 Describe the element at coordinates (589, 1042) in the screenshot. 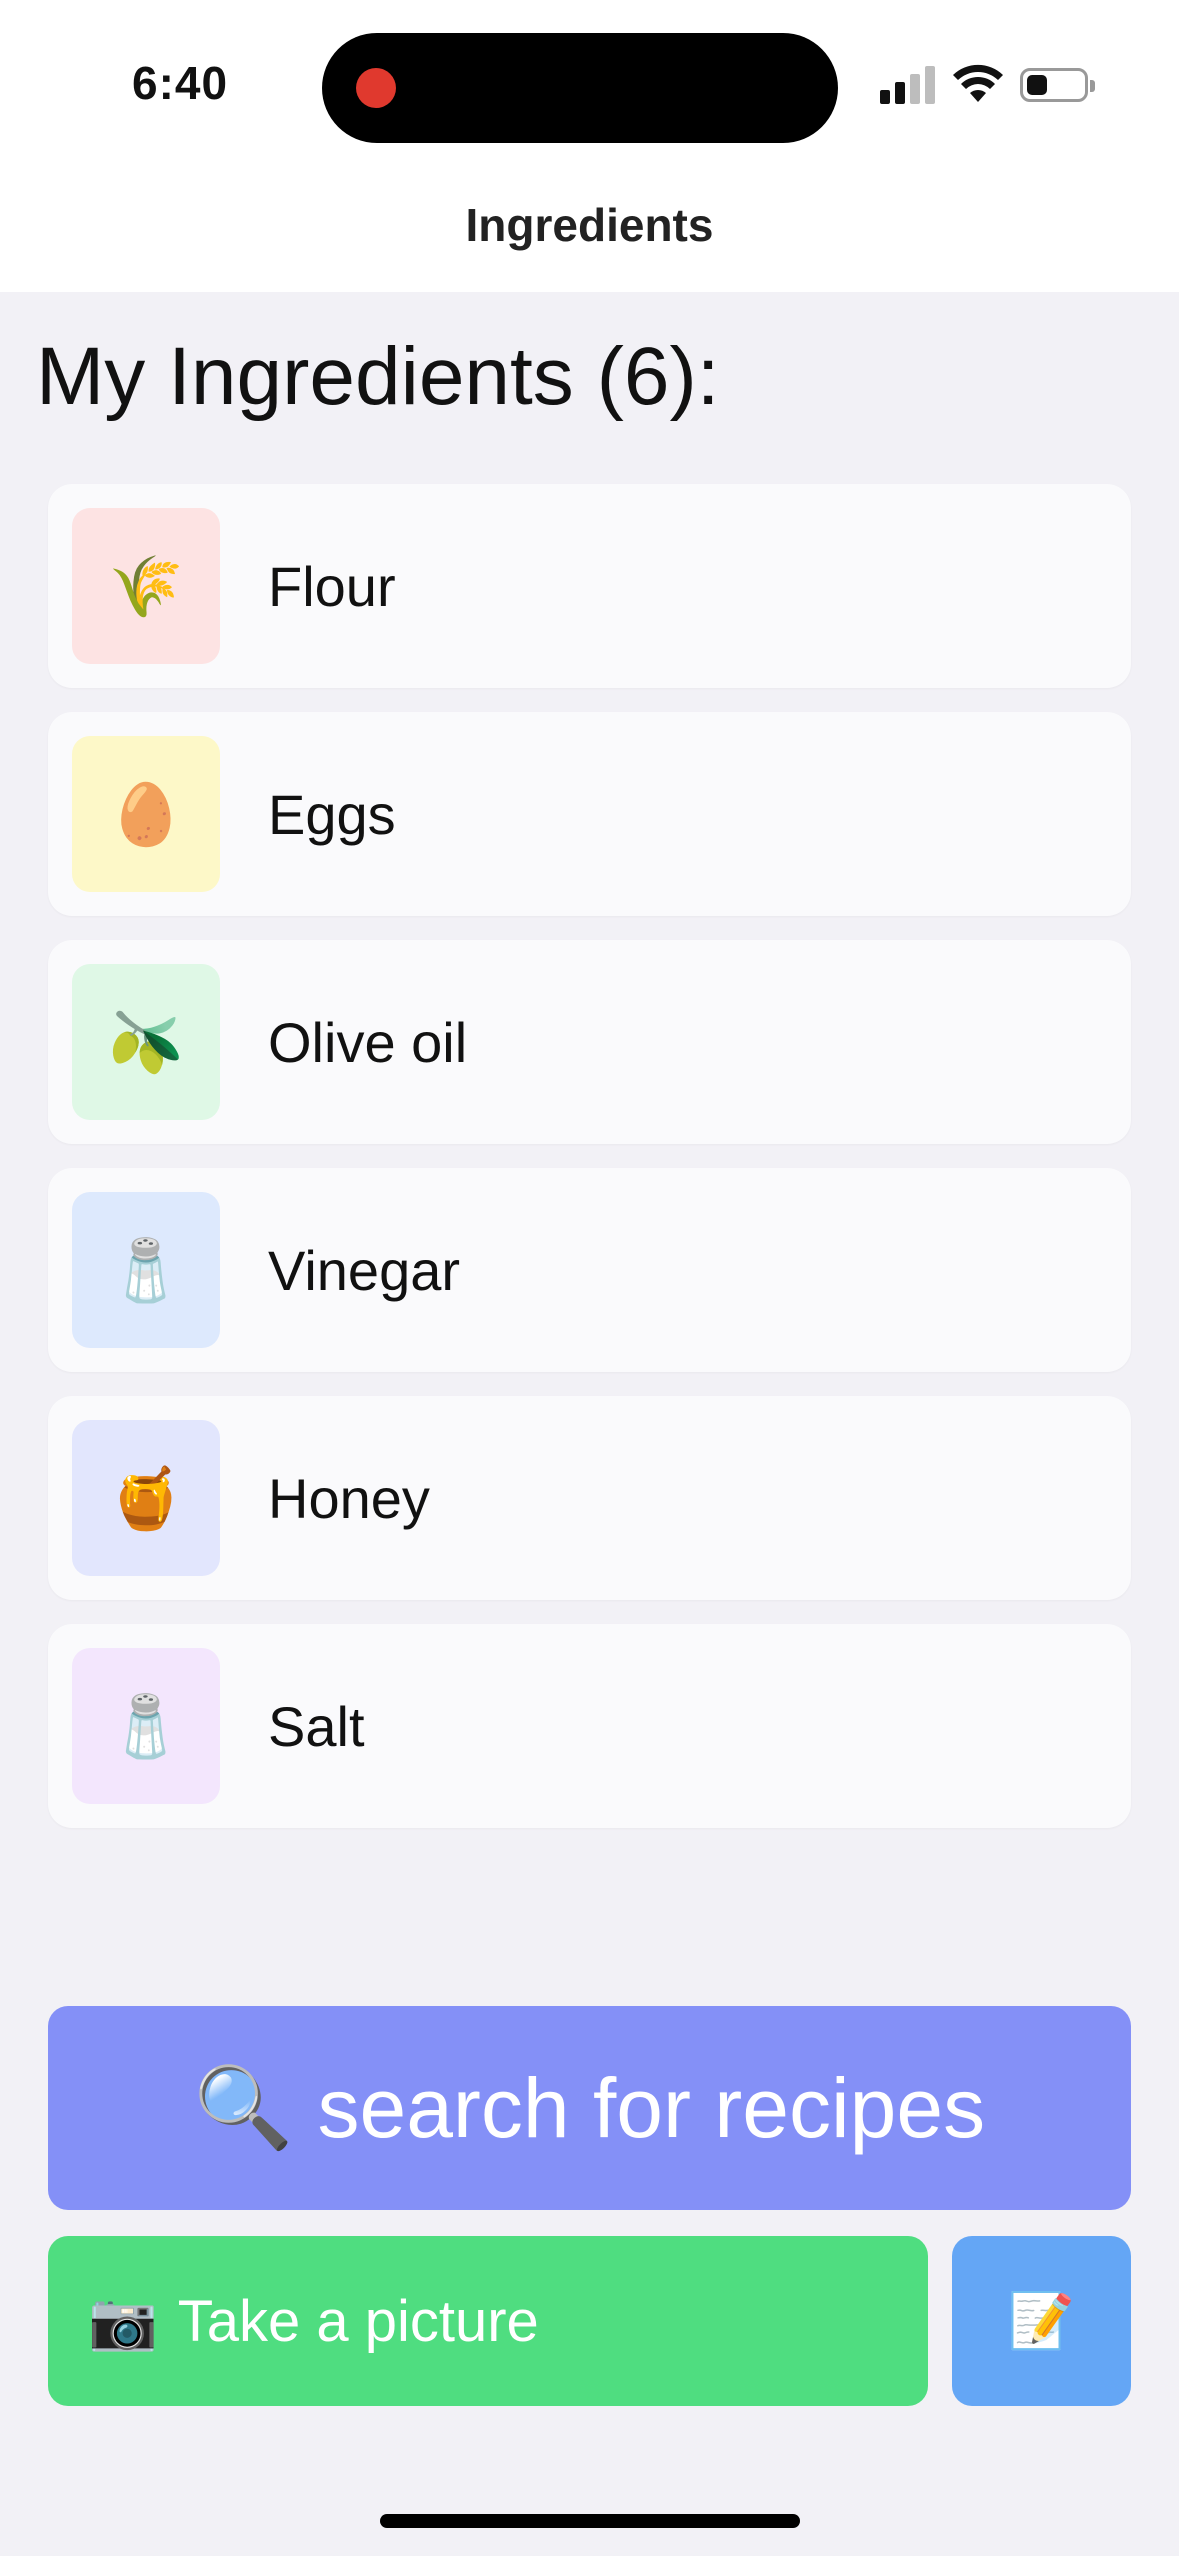

I see `ingredient-row: 🫒 Olive oil` at that location.